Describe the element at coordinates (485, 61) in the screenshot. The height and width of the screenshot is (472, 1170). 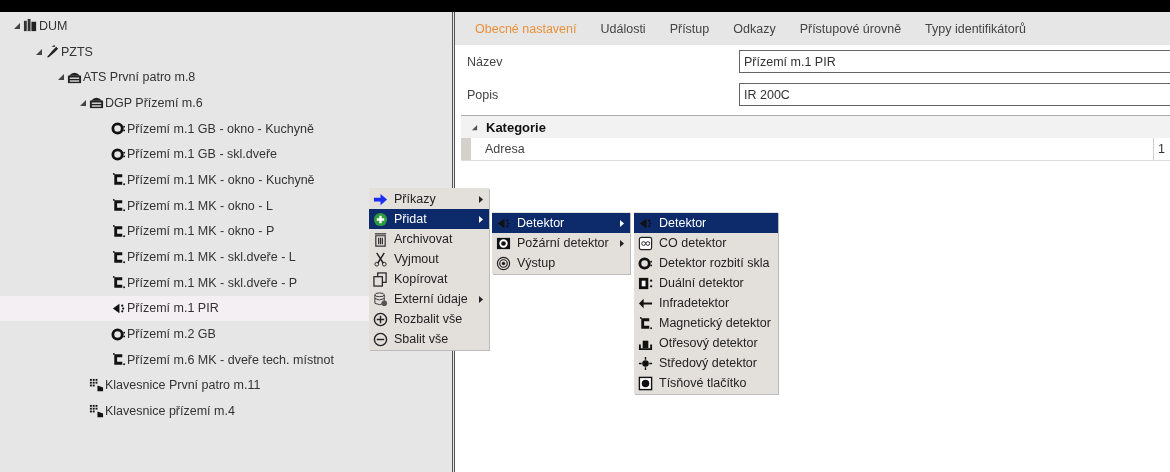
I see `field-label: Název` at that location.